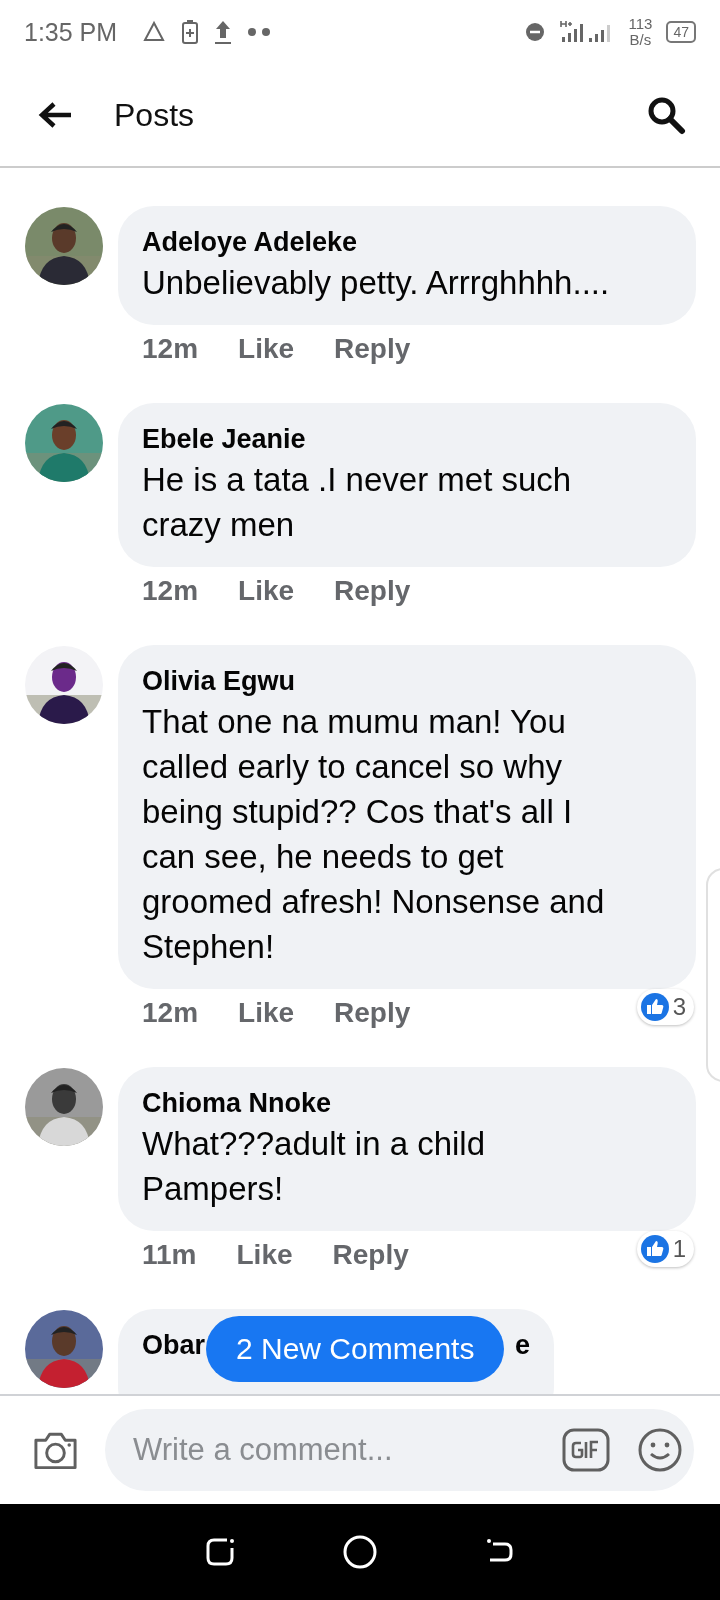 Image resolution: width=720 pixels, height=1600 pixels. I want to click on commenter-name: Chioma Nnoke, so click(237, 1103).